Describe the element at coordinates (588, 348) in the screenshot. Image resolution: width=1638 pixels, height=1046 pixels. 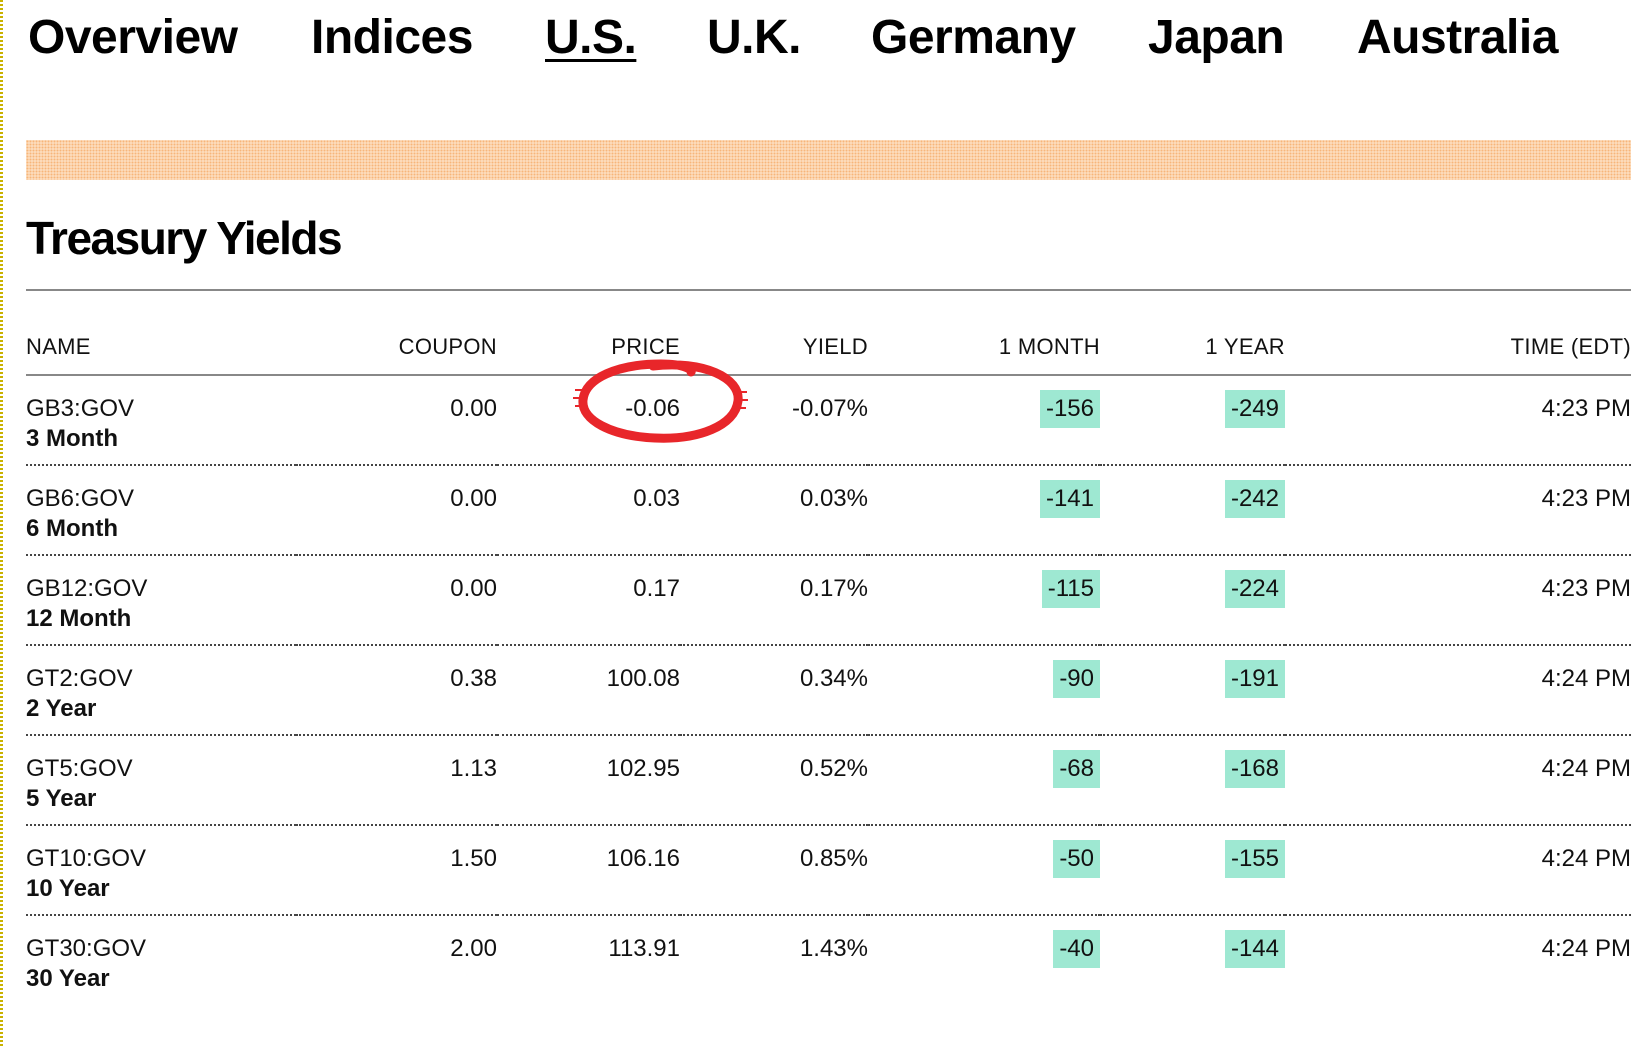
I see `column-header-price: PRICE` at that location.